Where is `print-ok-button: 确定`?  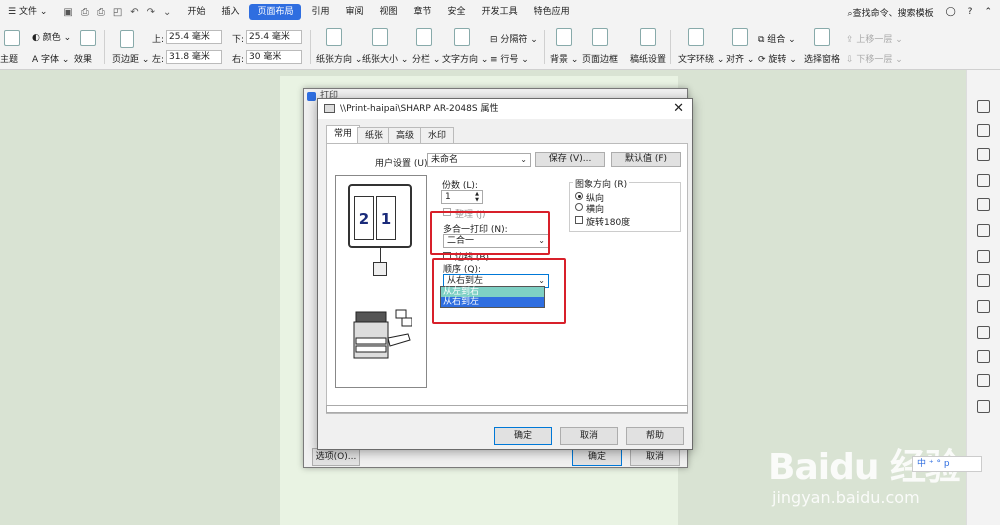 print-ok-button: 确定 is located at coordinates (597, 457).